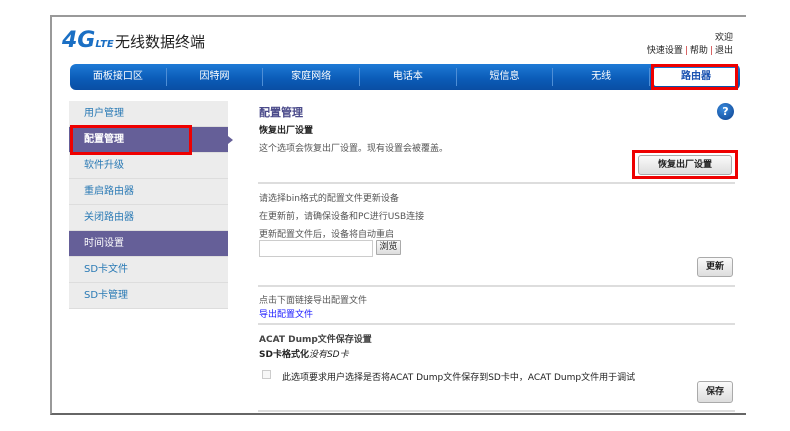 The height and width of the screenshot is (431, 790). What do you see at coordinates (665, 51) in the screenshot?
I see `quick-setup-link: 快速设置` at bounding box center [665, 51].